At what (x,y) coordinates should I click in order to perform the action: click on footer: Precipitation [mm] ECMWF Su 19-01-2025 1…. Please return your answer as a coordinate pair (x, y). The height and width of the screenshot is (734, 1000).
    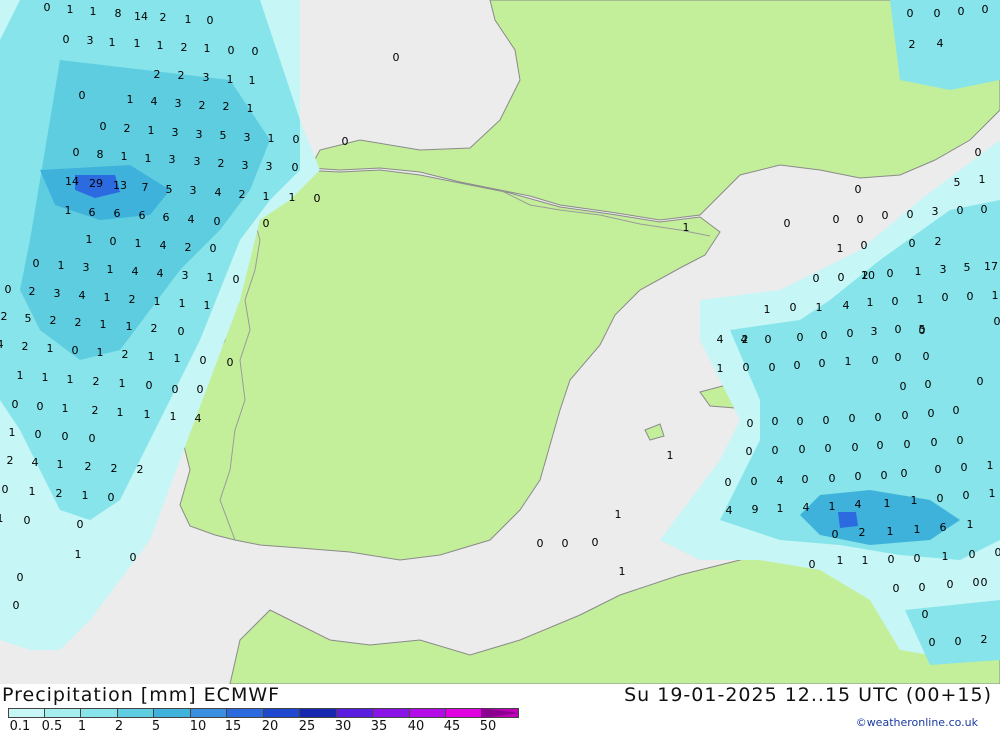
    Looking at the image, I should click on (500, 708).